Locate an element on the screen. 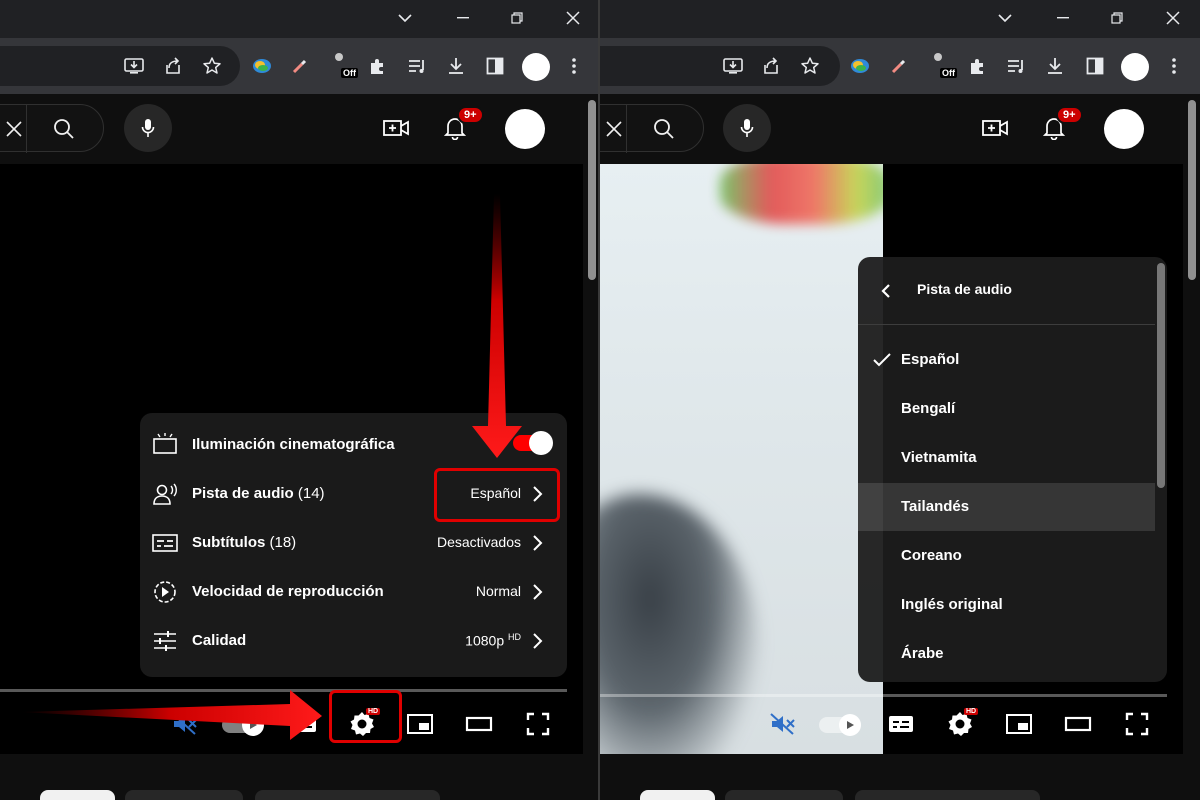 The width and height of the screenshot is (1200, 800). audio-option-espanol: Español is located at coordinates (1006, 360).